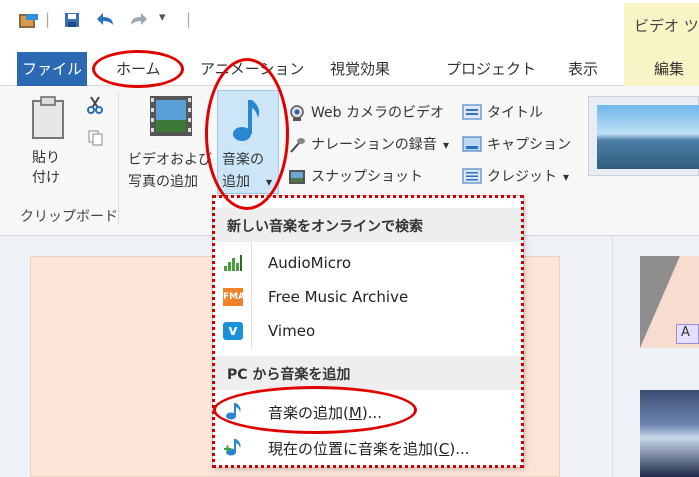 This screenshot has width=699, height=477. What do you see at coordinates (661, 25) in the screenshot?
I see `video-tools-header: ビデオ ツール` at bounding box center [661, 25].